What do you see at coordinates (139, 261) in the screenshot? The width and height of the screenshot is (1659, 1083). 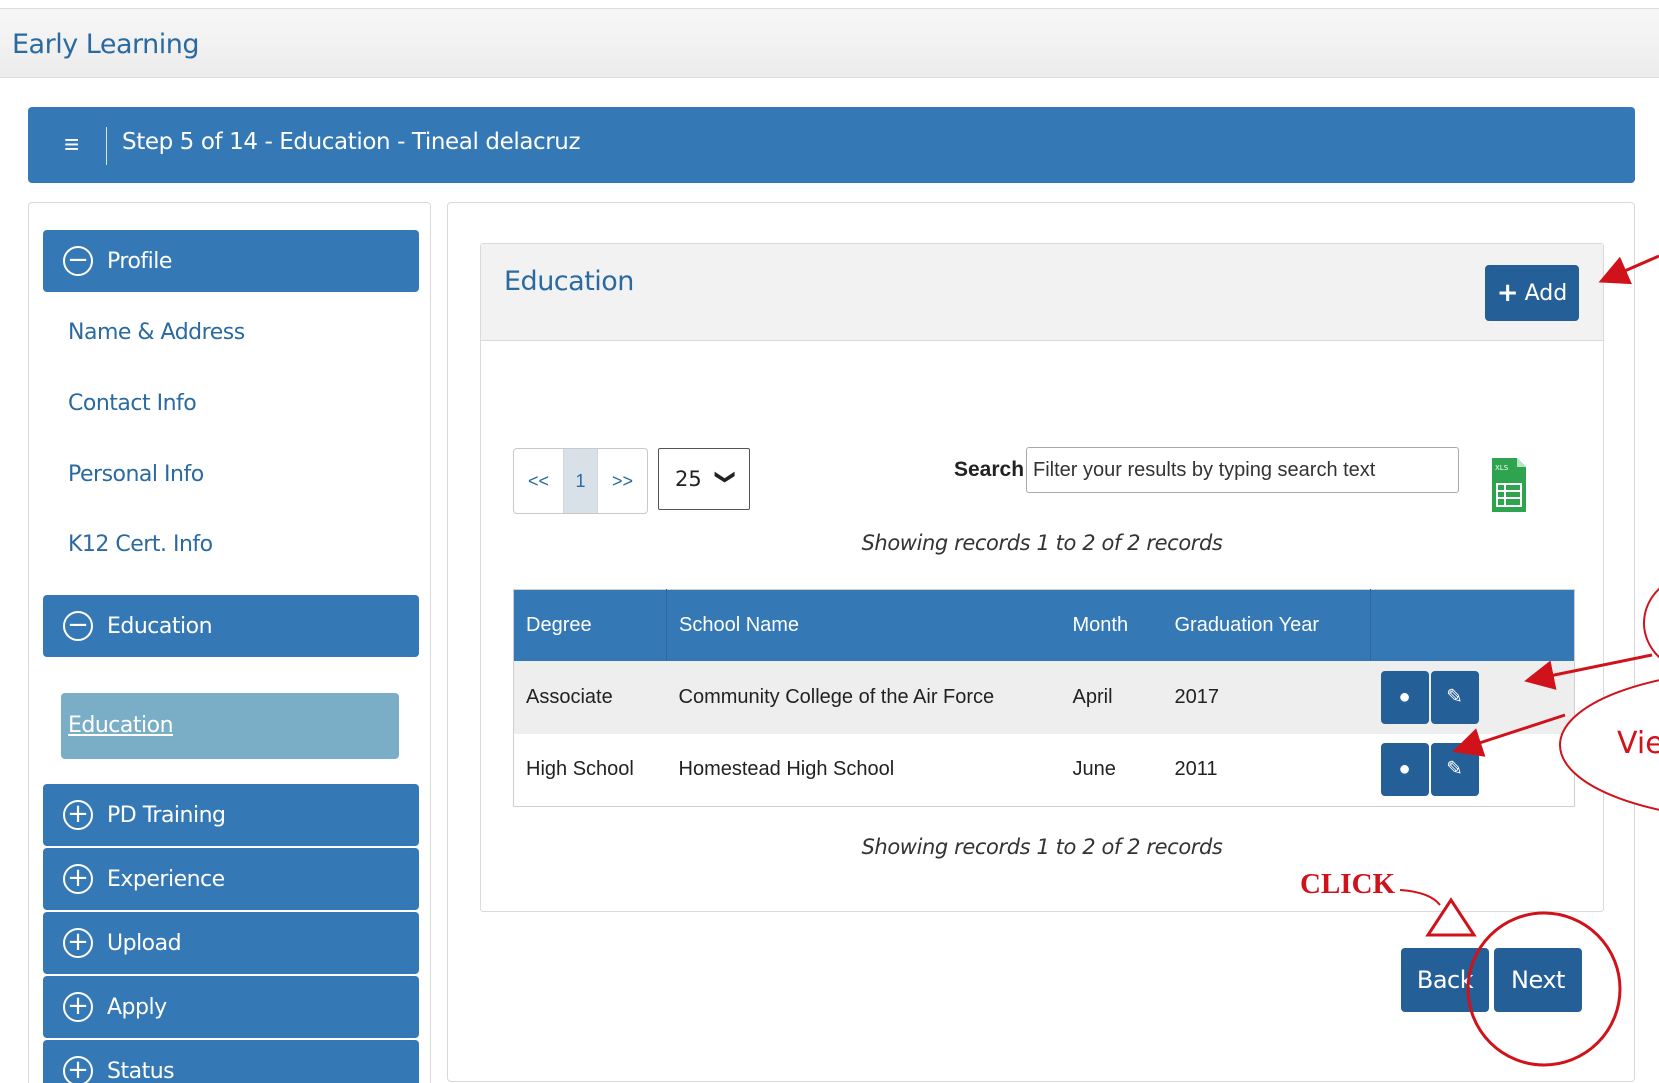 I see `sidebar-section-label: Profile` at bounding box center [139, 261].